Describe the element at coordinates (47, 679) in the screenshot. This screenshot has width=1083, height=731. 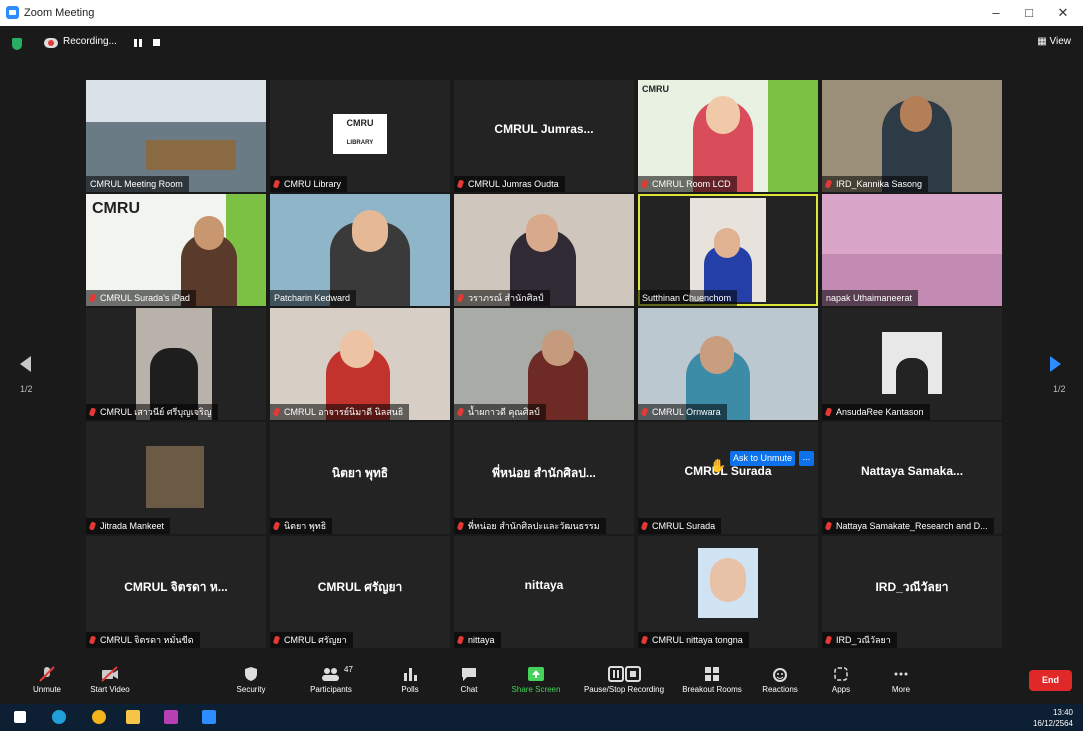
I see `unmute-button: Unmute` at that location.